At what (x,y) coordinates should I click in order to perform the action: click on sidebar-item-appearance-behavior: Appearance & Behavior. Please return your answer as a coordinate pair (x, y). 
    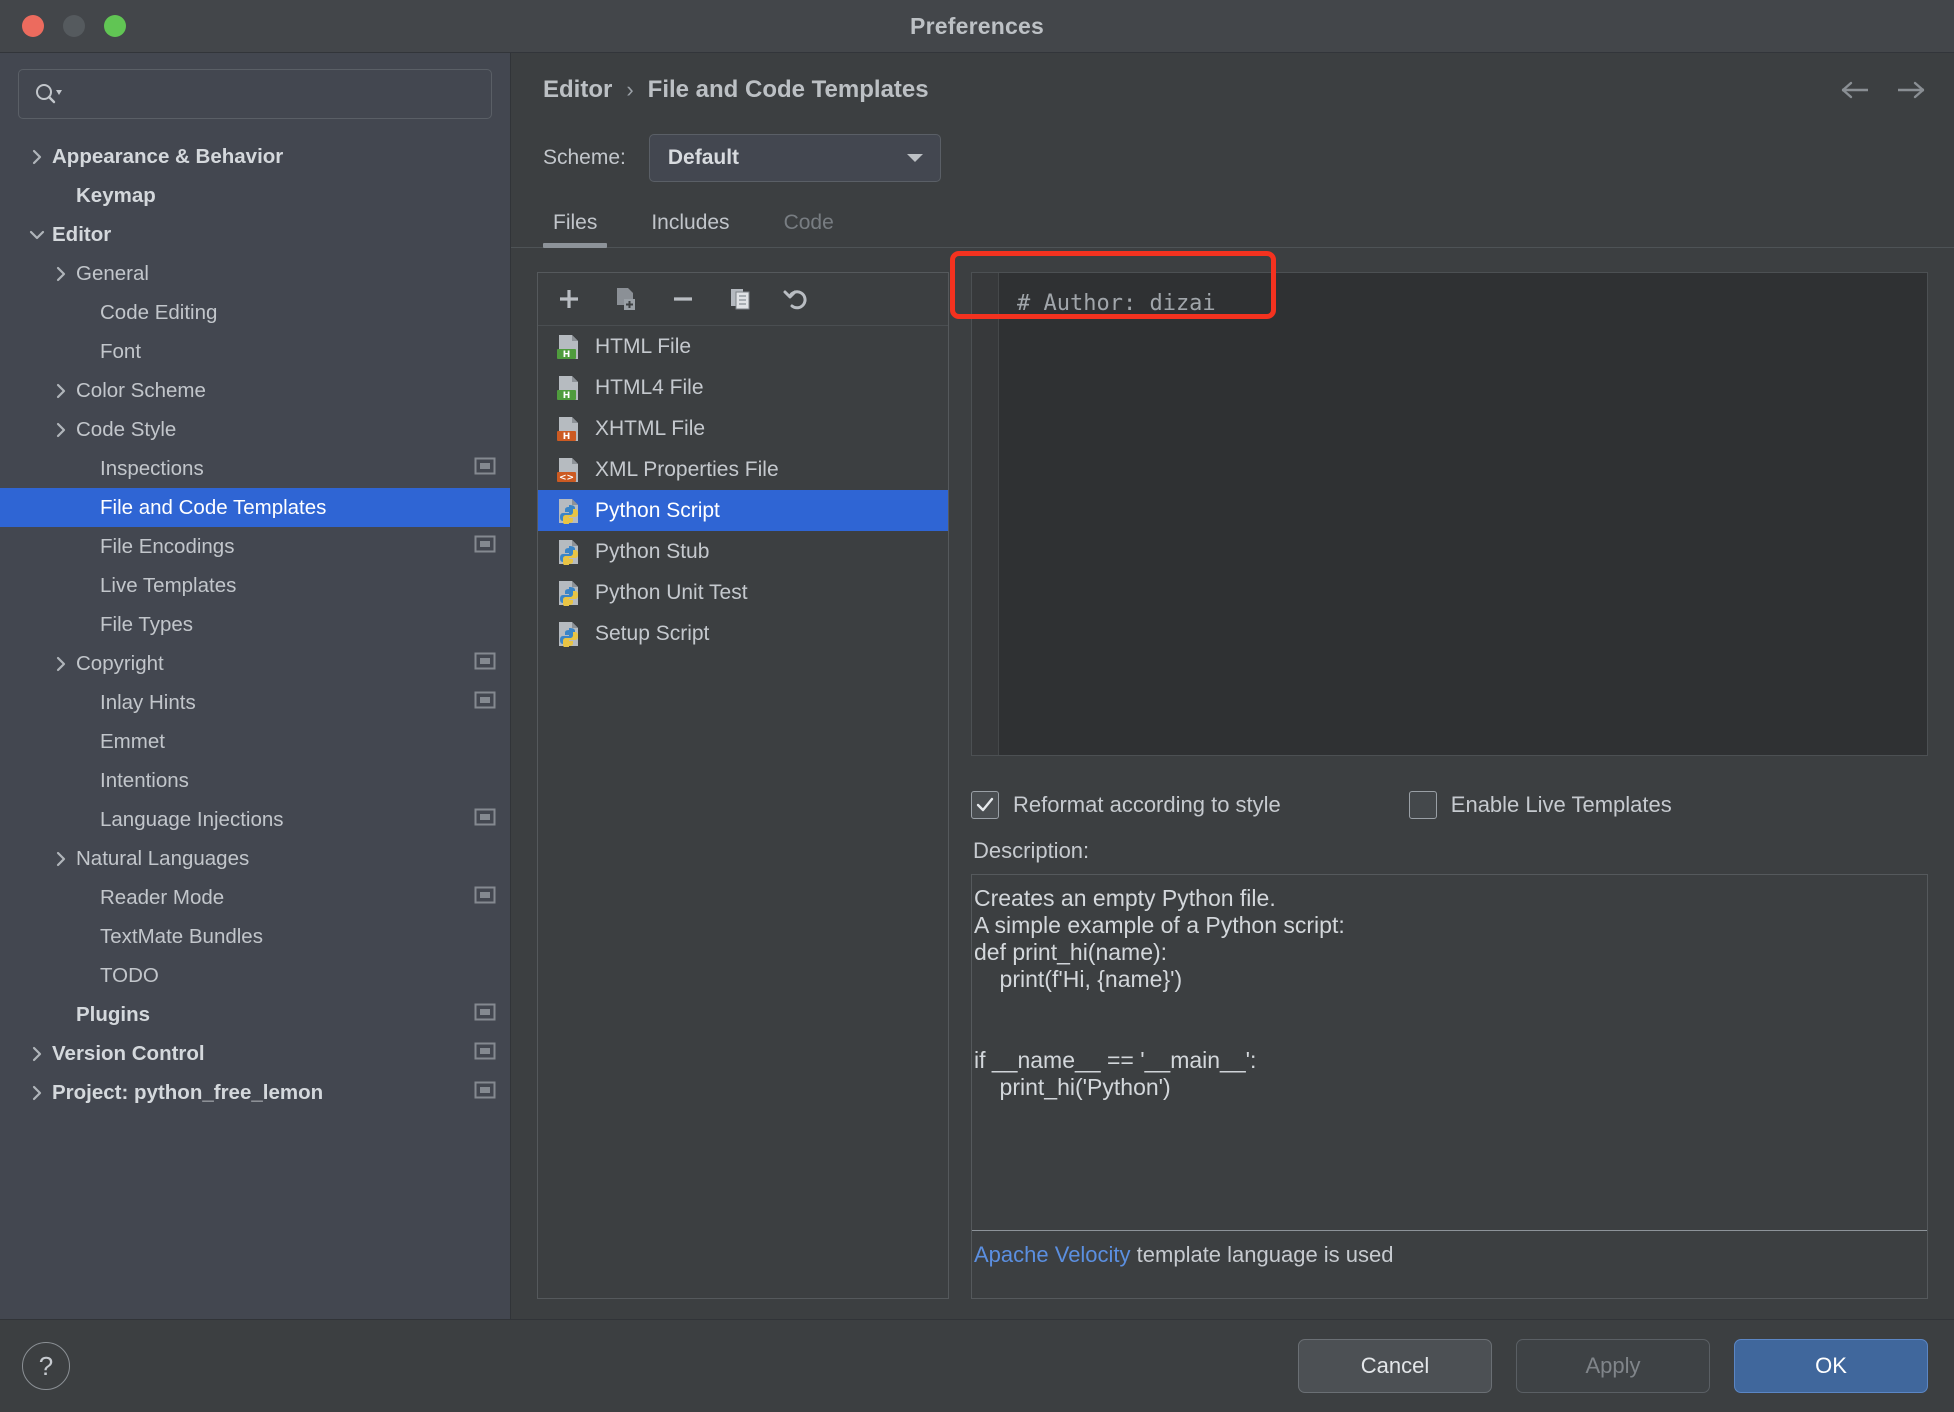
    Looking at the image, I should click on (255, 156).